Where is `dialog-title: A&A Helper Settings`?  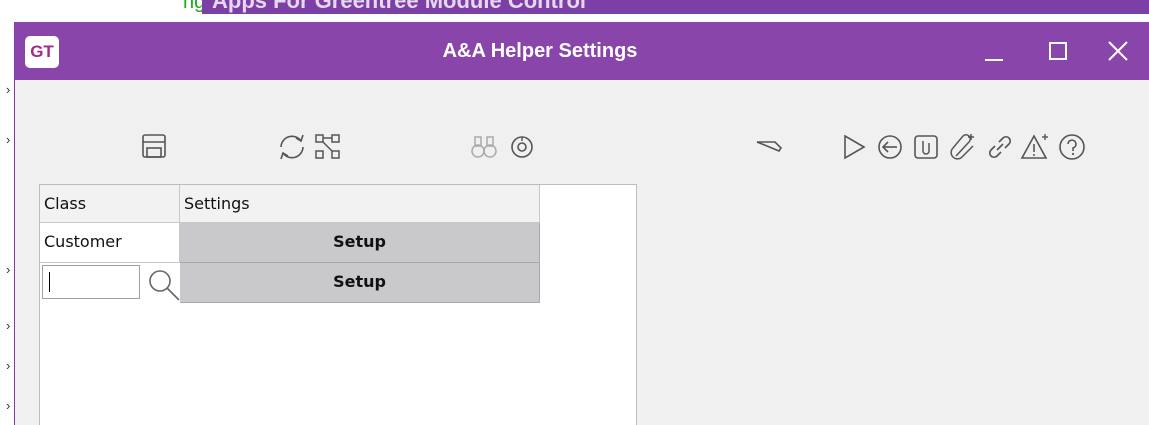 dialog-title: A&A Helper Settings is located at coordinates (540, 51).